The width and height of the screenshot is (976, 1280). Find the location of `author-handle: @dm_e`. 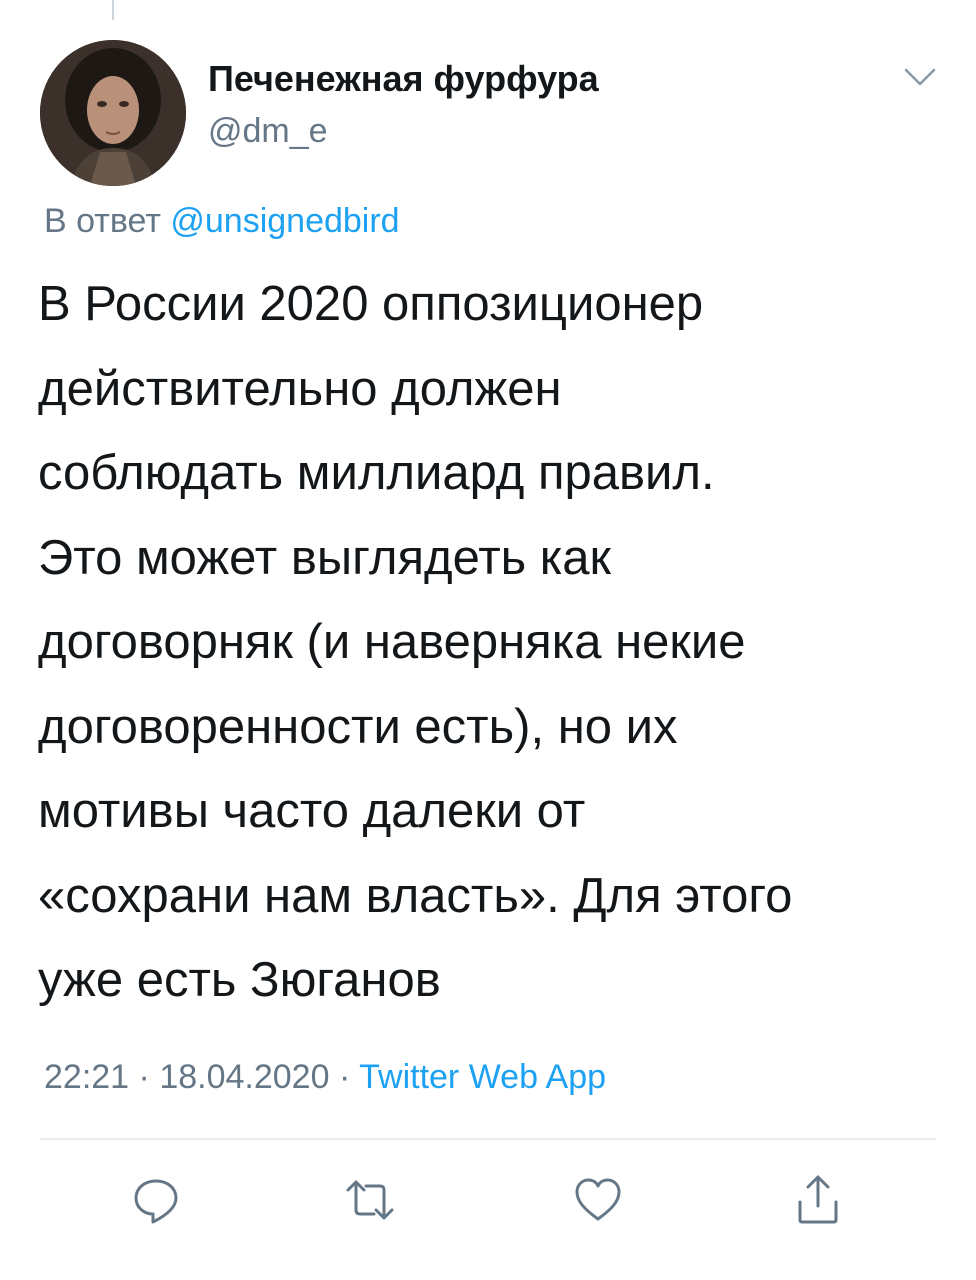

author-handle: @dm_e is located at coordinates (268, 131).